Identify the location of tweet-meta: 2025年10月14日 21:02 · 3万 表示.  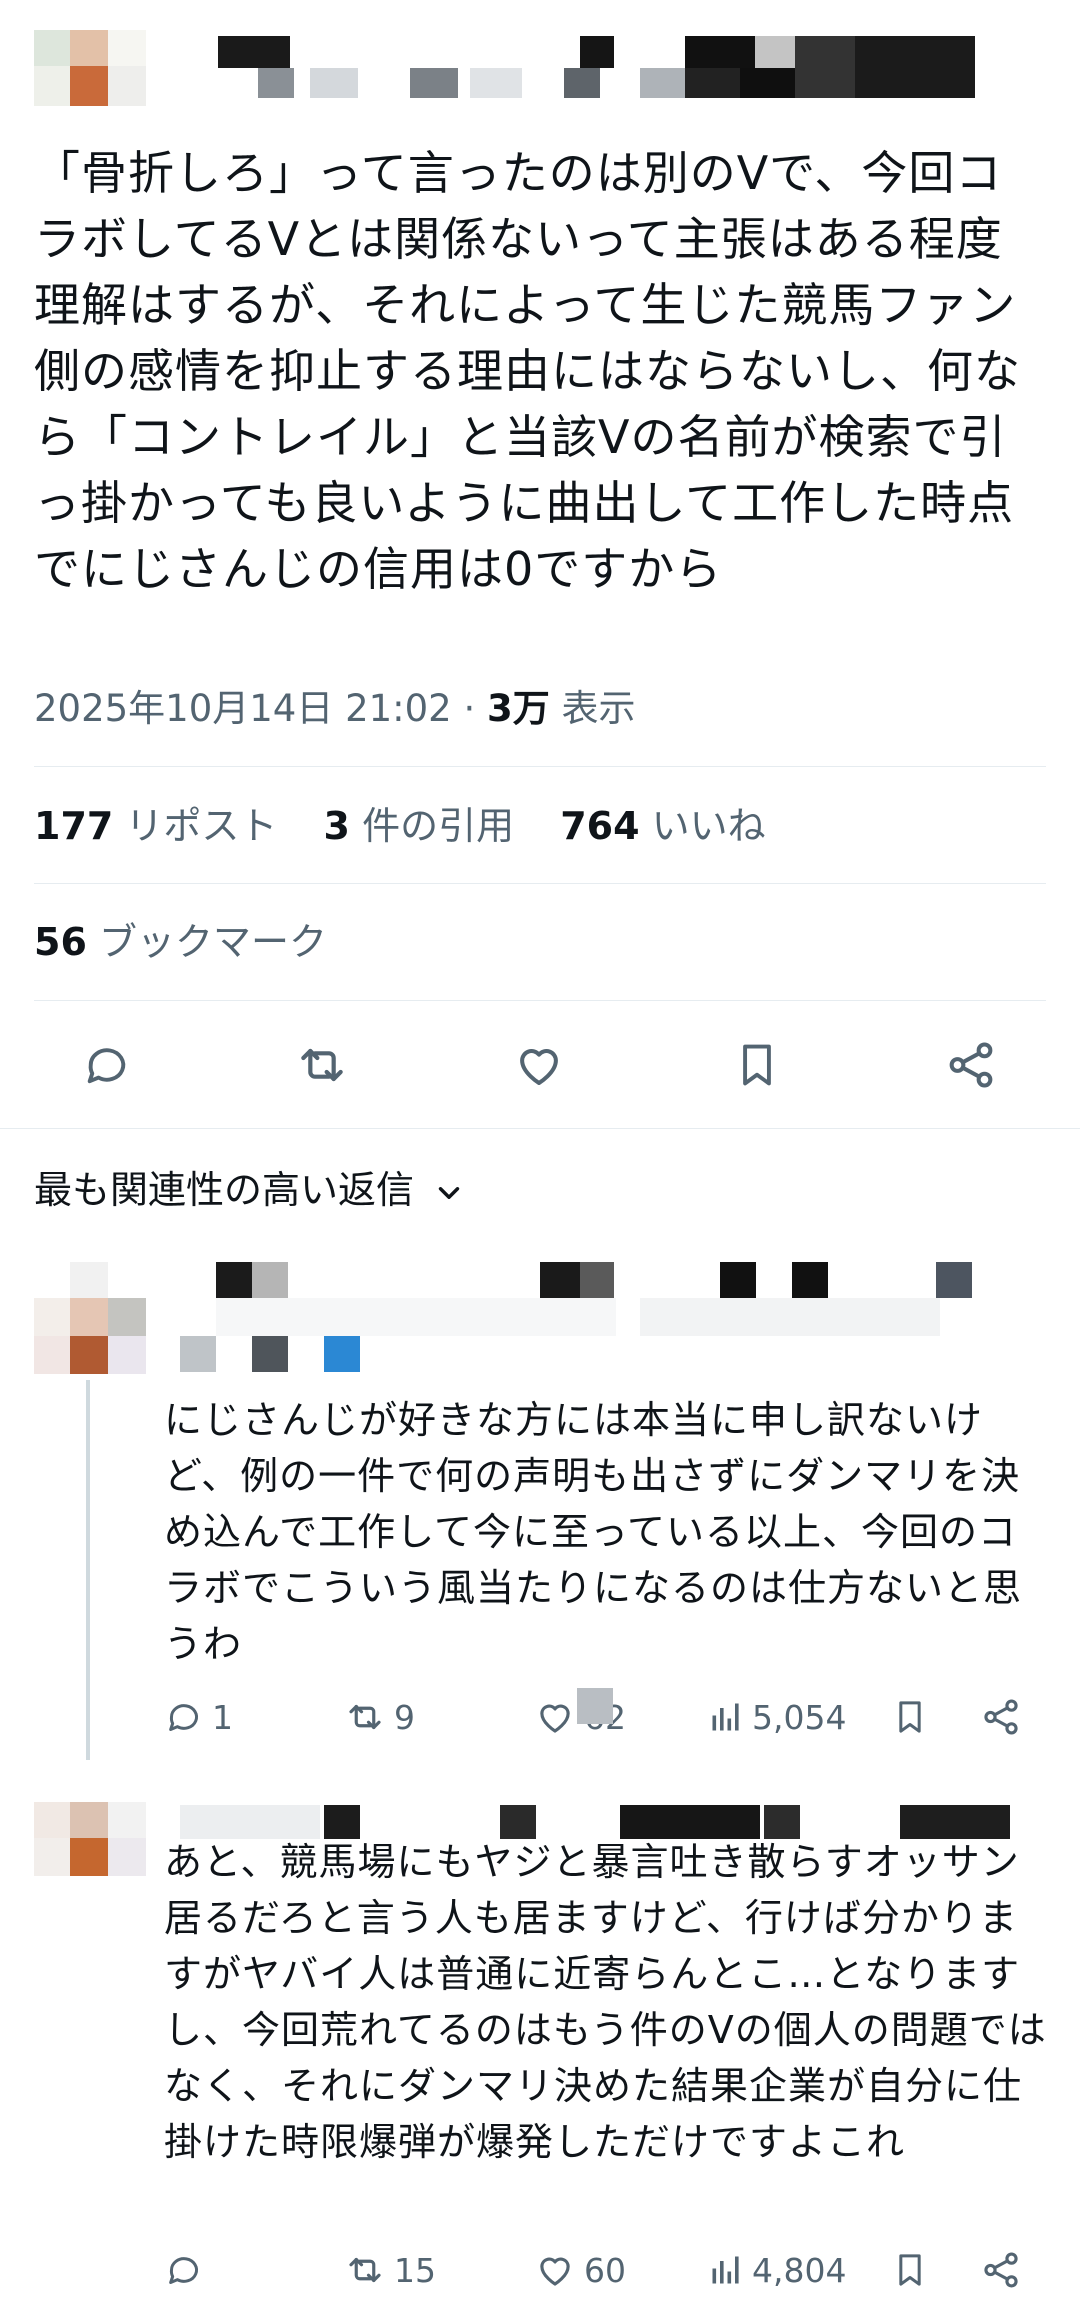
(335, 709).